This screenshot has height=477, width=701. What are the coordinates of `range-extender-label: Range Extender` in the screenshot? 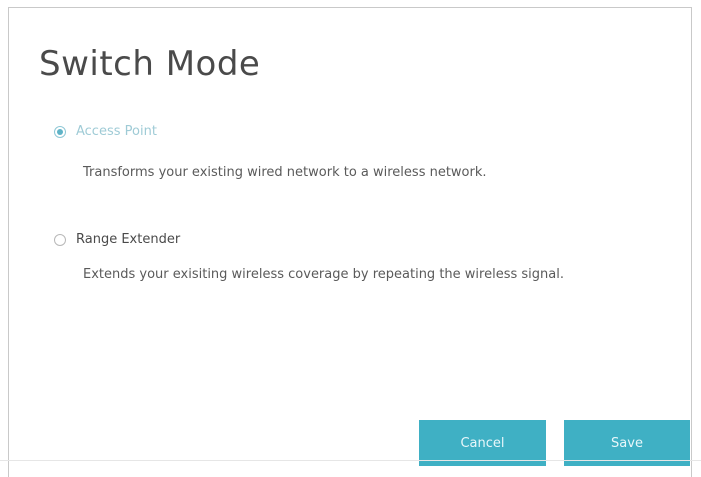 It's located at (128, 239).